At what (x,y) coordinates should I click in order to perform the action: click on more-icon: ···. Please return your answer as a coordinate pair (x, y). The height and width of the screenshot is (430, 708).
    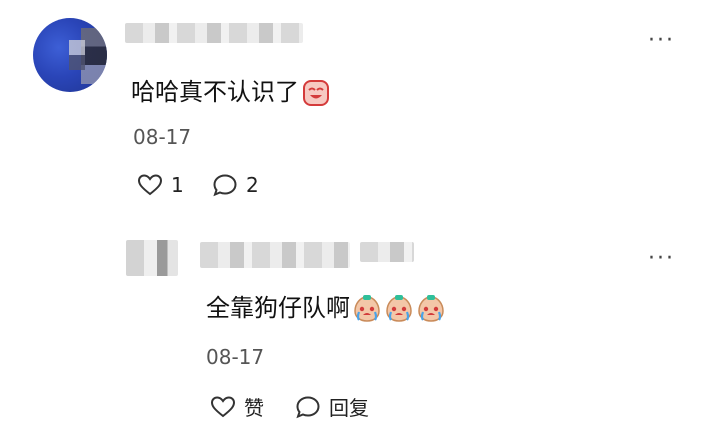
    Looking at the image, I should click on (661, 41).